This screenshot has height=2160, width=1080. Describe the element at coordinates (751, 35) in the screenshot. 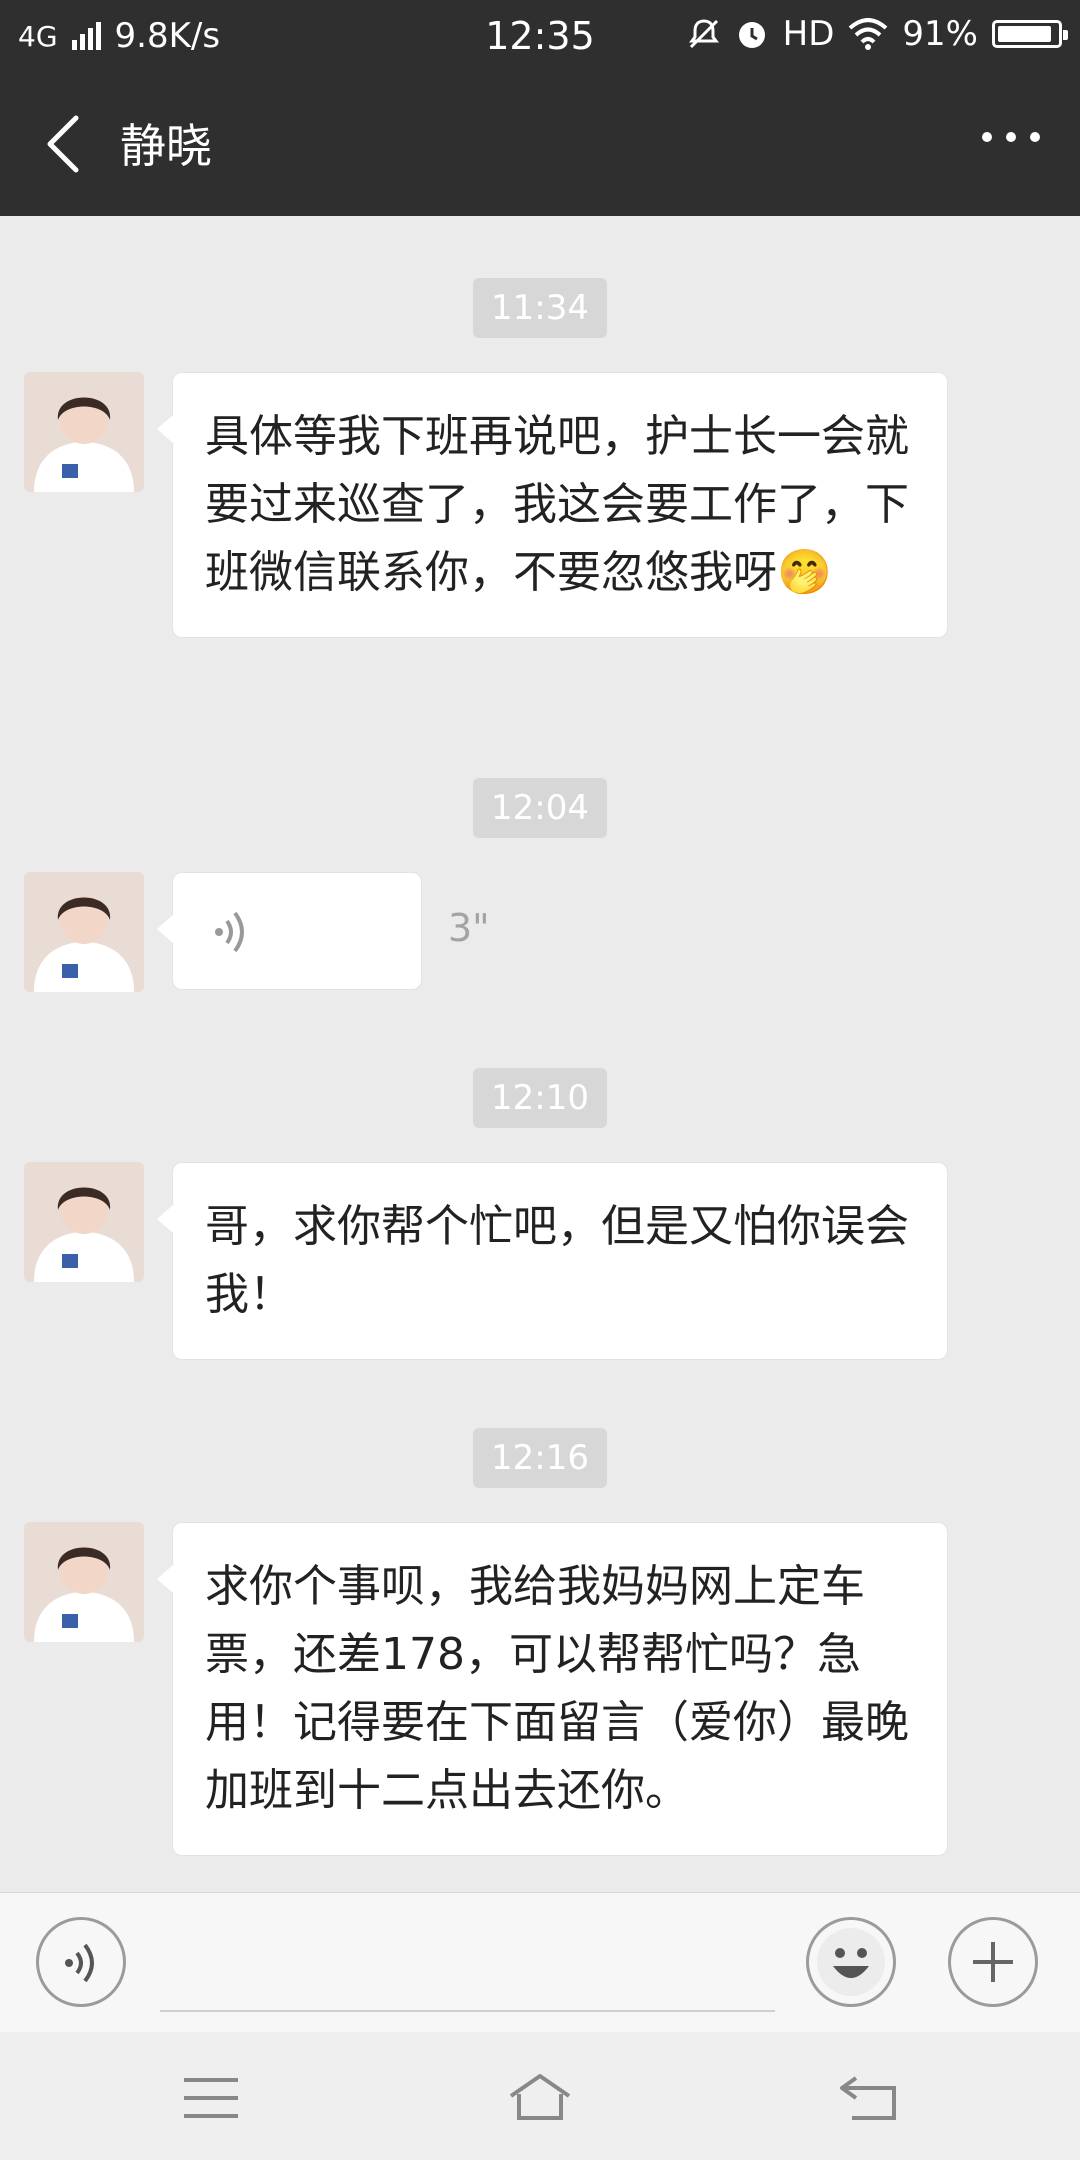

I see `alarm-icon` at that location.